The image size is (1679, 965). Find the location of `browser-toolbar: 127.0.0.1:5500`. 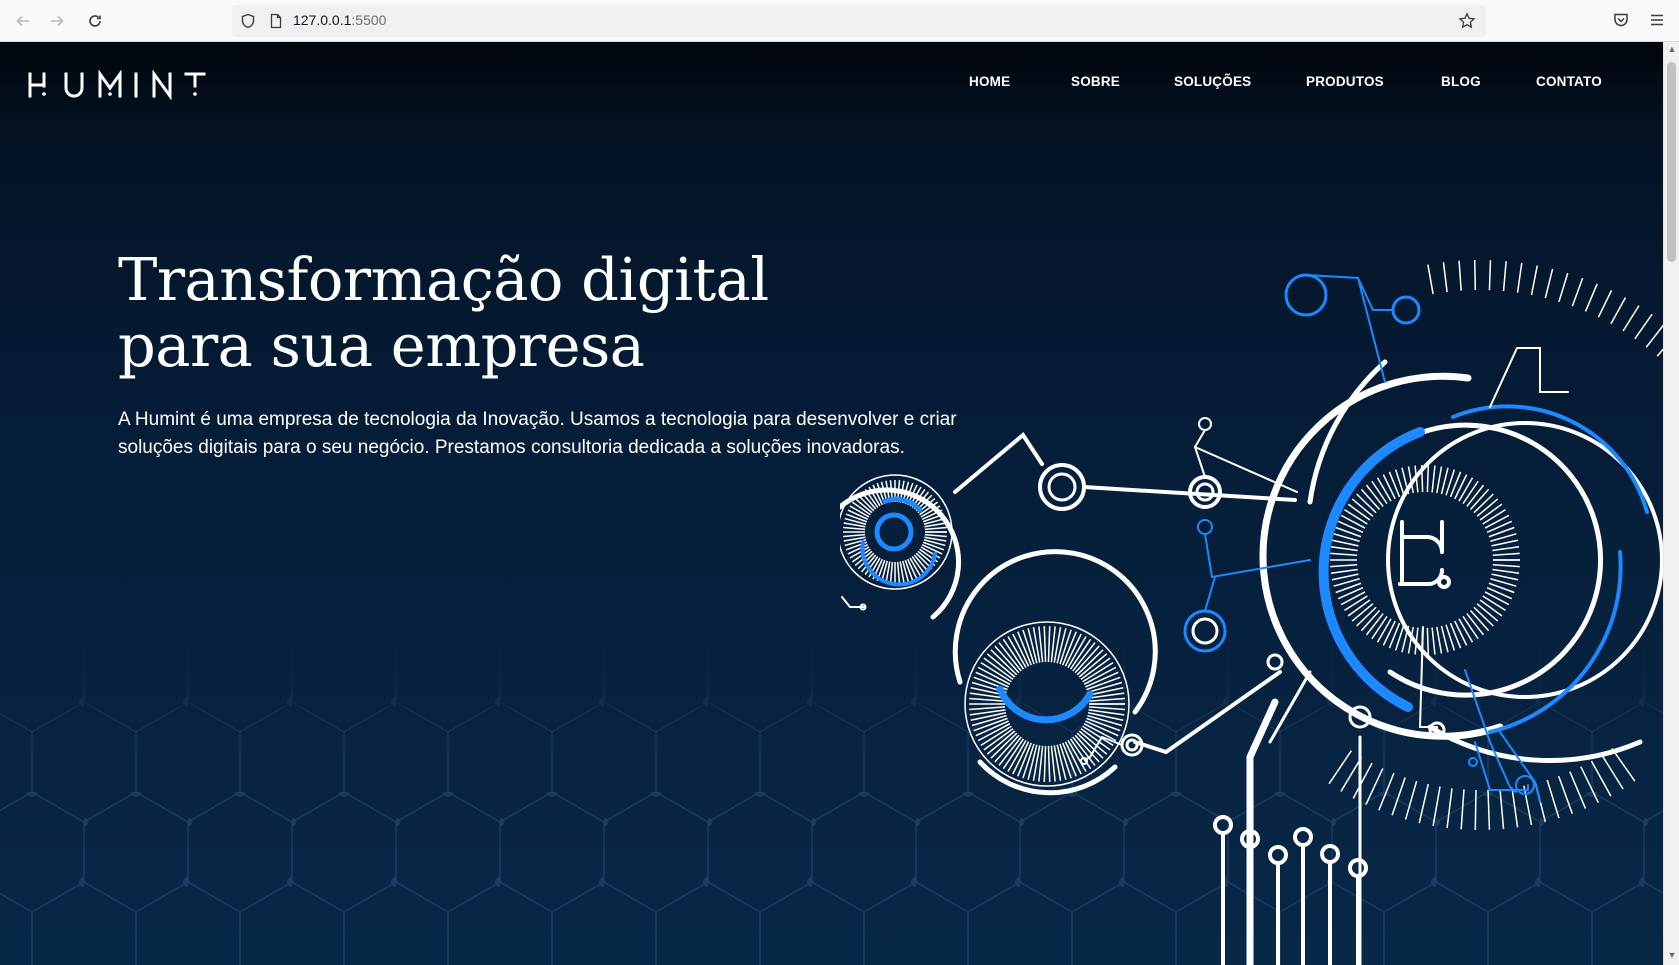

browser-toolbar: 127.0.0.1:5500 is located at coordinates (839, 21).